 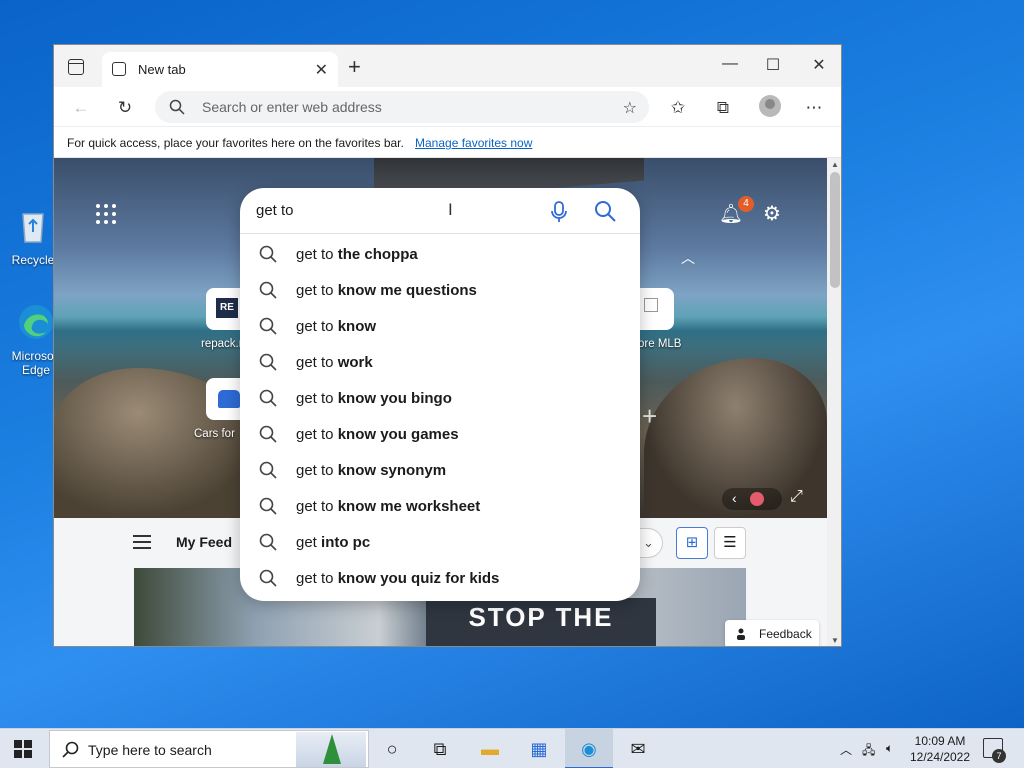 I want to click on collections-icon: ⧉, so click(x=723, y=108).